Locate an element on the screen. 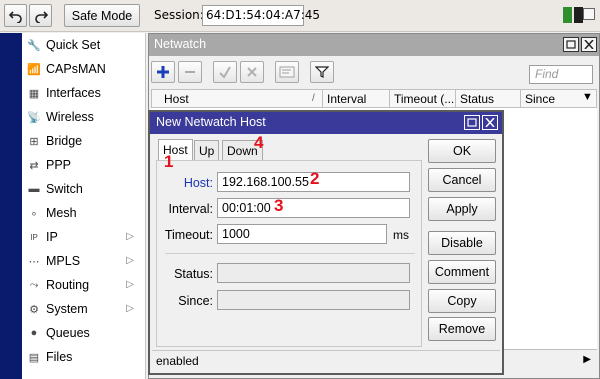 The image size is (600, 379). annotation-marker-1: 1 is located at coordinates (169, 161).